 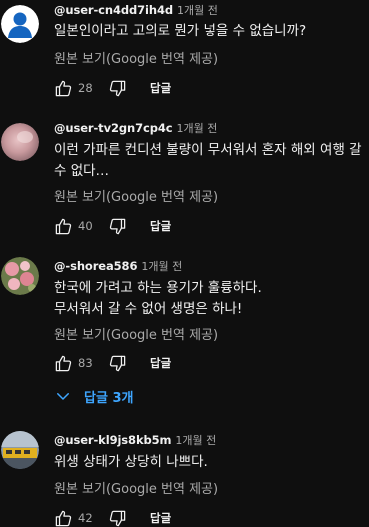 What do you see at coordinates (85, 363) in the screenshot?
I see `like-count: 83` at bounding box center [85, 363].